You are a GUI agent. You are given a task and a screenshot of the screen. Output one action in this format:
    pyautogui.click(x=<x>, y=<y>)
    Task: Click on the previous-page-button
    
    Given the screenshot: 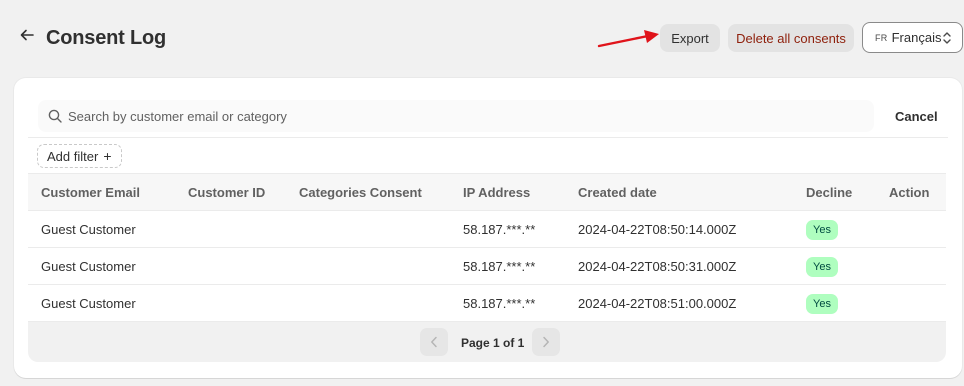 What is the action you would take?
    pyautogui.click(x=434, y=342)
    